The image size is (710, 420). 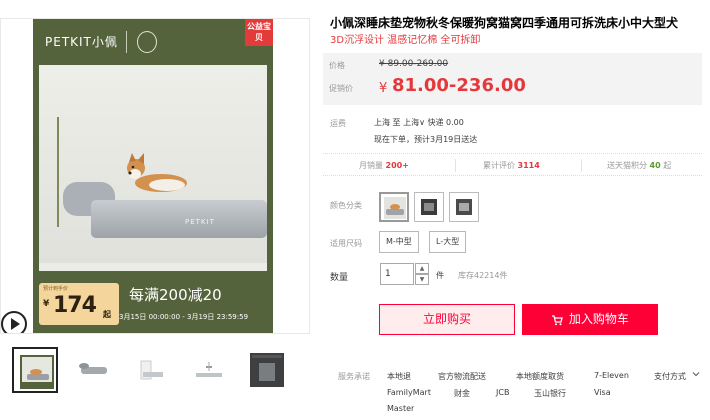 What do you see at coordinates (371, 165) in the screenshot?
I see `monthly-sales-label: 月销量` at bounding box center [371, 165].